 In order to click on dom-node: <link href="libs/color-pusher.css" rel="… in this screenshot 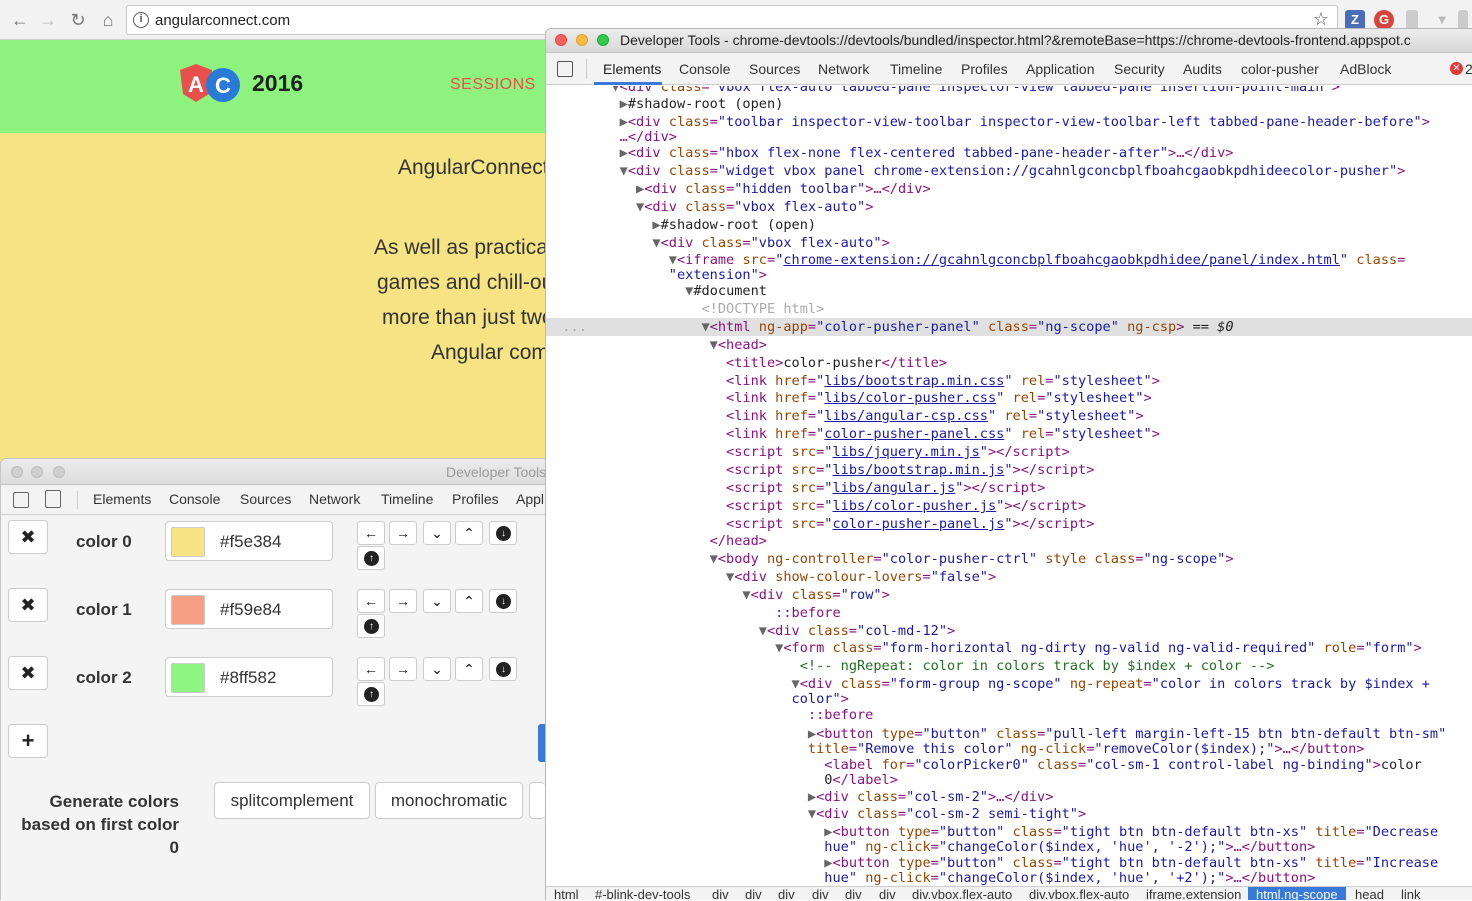, I will do `click(1009, 398)`.